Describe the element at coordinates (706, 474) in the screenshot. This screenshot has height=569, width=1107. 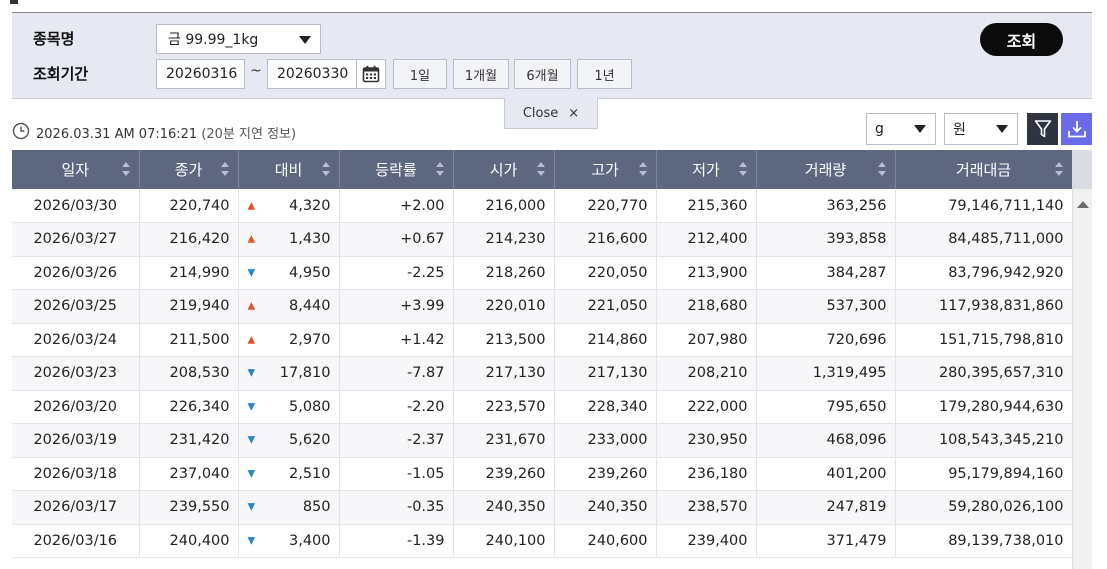
I see `cell-low: 236,180` at that location.